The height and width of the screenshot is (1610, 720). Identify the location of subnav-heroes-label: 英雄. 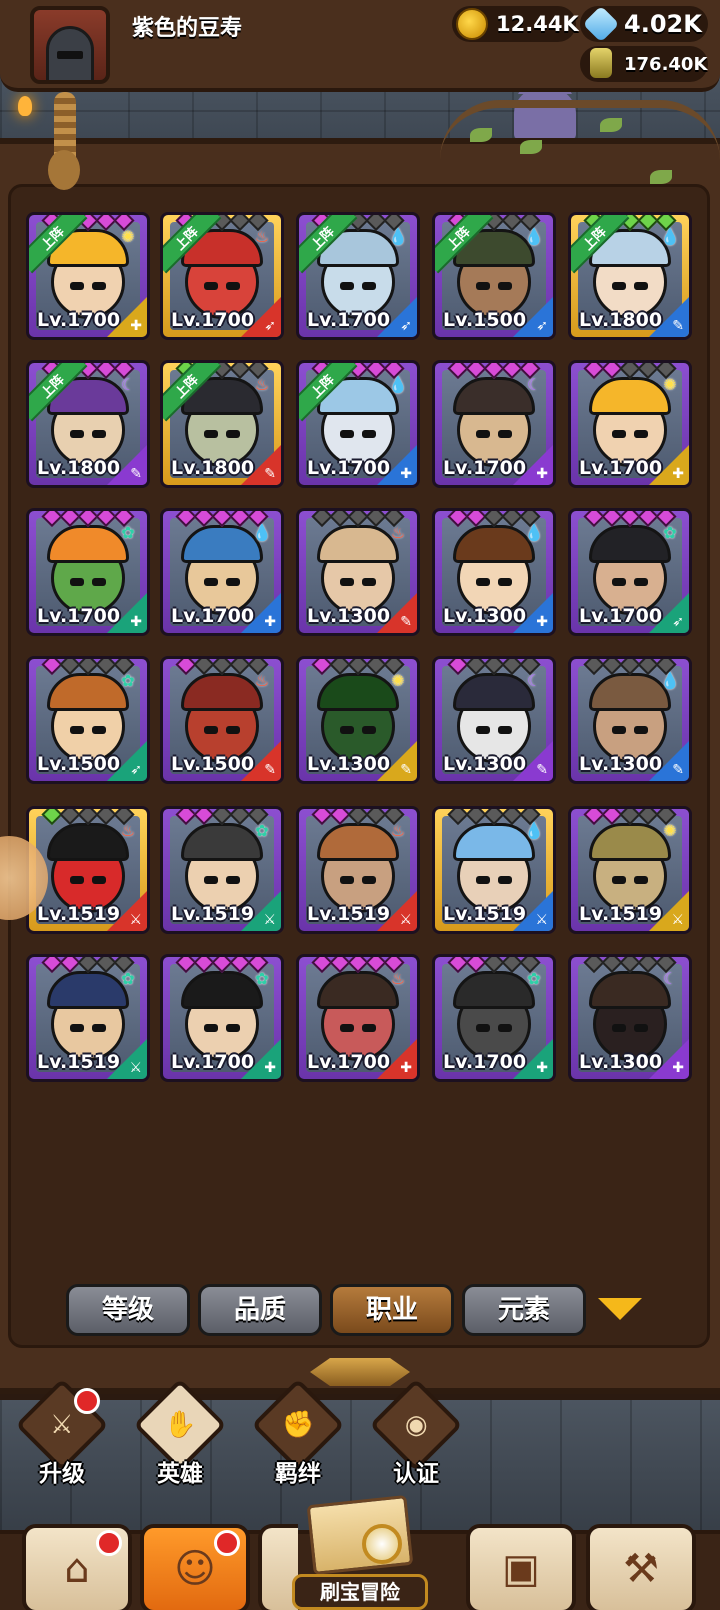
(180, 1474).